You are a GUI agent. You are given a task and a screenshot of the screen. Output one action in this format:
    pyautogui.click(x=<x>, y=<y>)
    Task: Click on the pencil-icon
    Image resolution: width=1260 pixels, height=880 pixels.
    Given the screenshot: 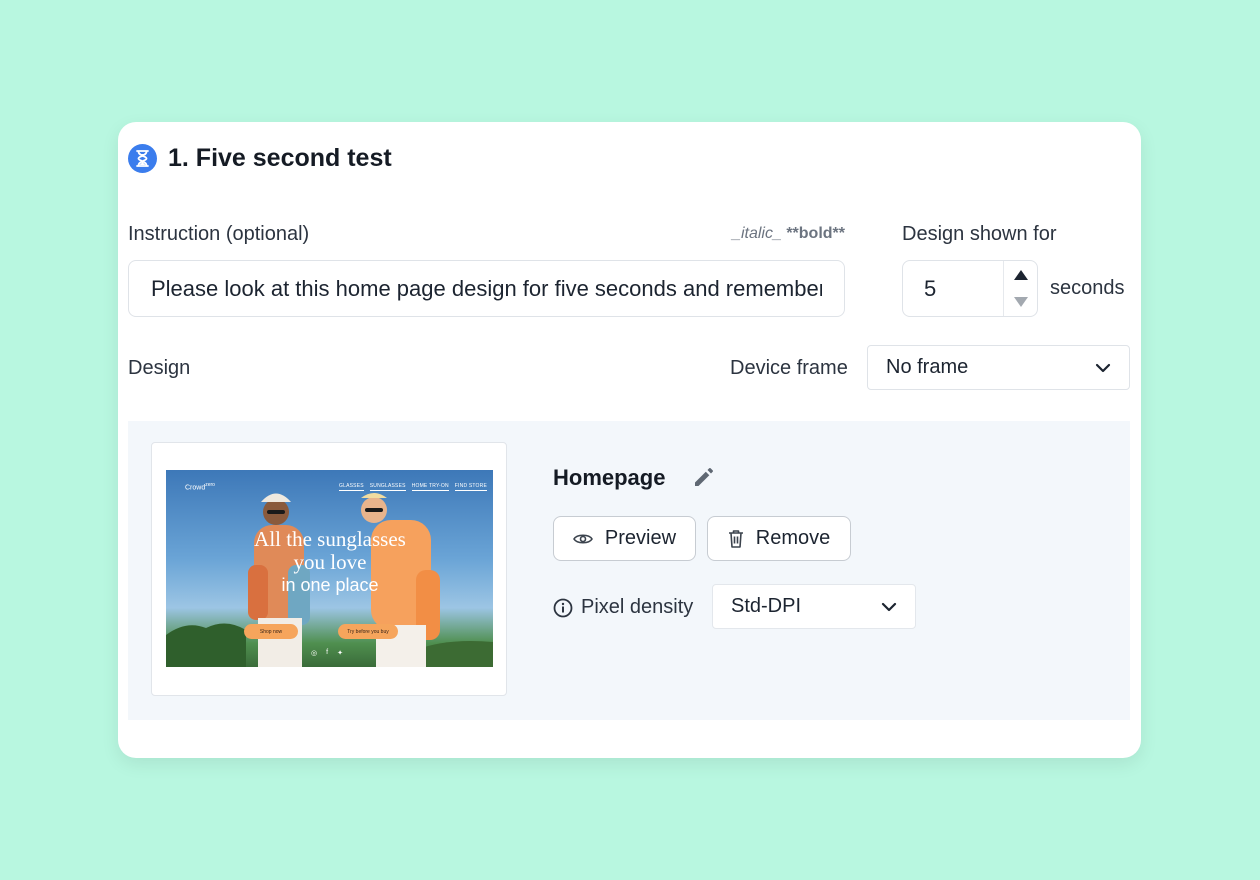 What is the action you would take?
    pyautogui.click(x=704, y=477)
    